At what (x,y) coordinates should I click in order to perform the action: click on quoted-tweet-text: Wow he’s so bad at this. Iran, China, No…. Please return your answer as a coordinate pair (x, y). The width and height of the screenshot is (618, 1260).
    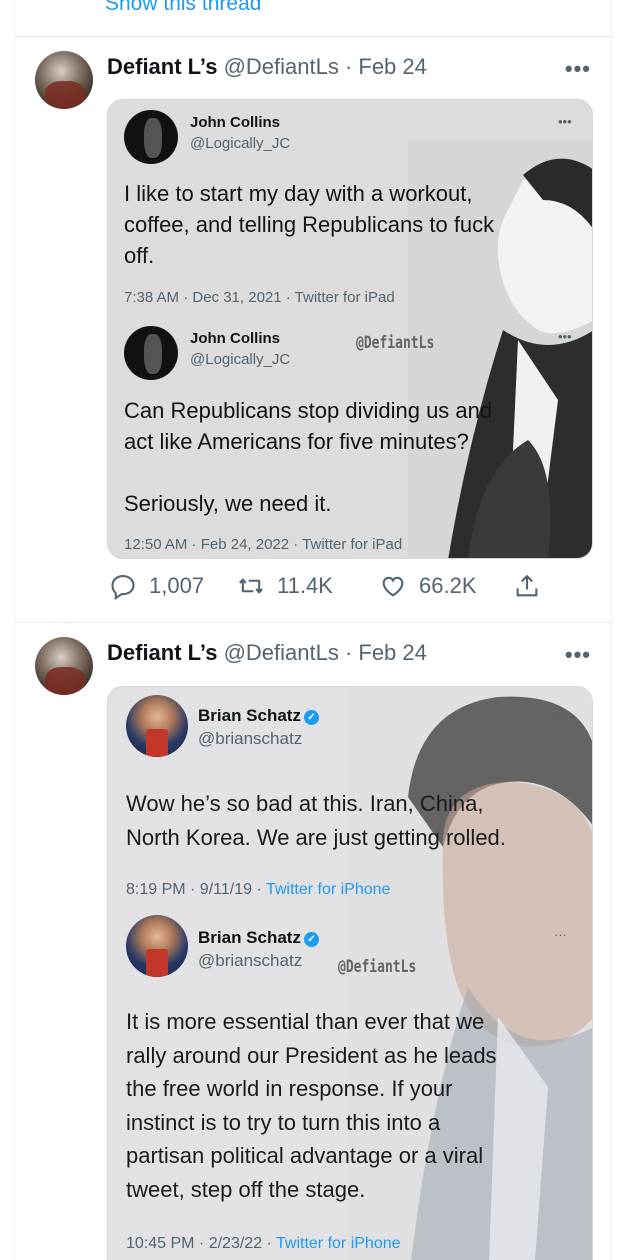
    Looking at the image, I should click on (316, 820).